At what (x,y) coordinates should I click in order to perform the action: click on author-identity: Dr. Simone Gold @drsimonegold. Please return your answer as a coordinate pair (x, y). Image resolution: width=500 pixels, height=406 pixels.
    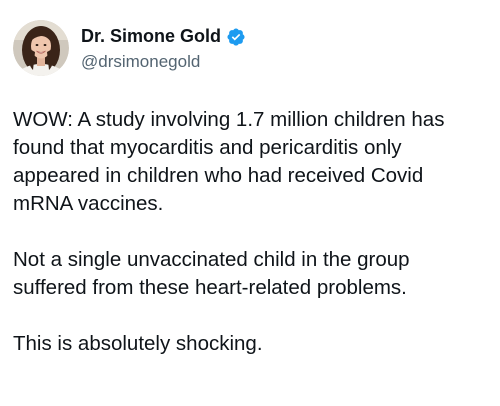
    Looking at the image, I should click on (163, 48).